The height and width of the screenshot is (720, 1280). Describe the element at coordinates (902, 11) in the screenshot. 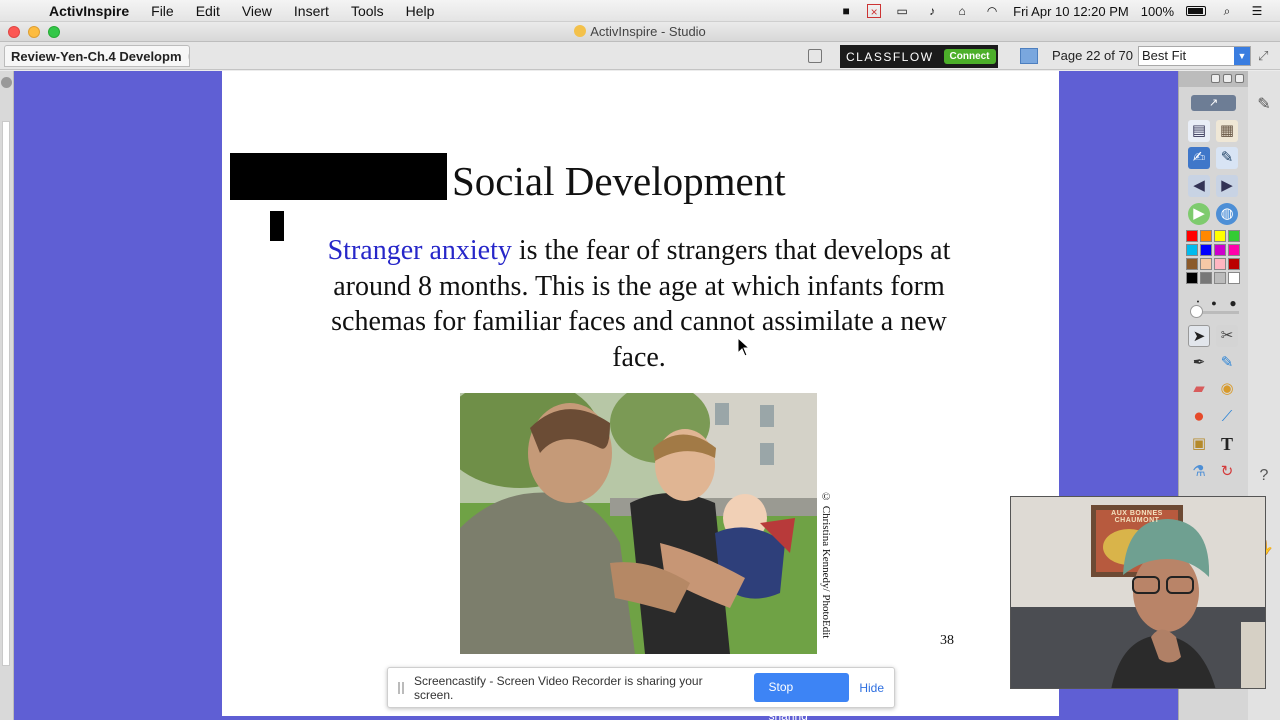

I see `airplay-icon: ▭` at that location.